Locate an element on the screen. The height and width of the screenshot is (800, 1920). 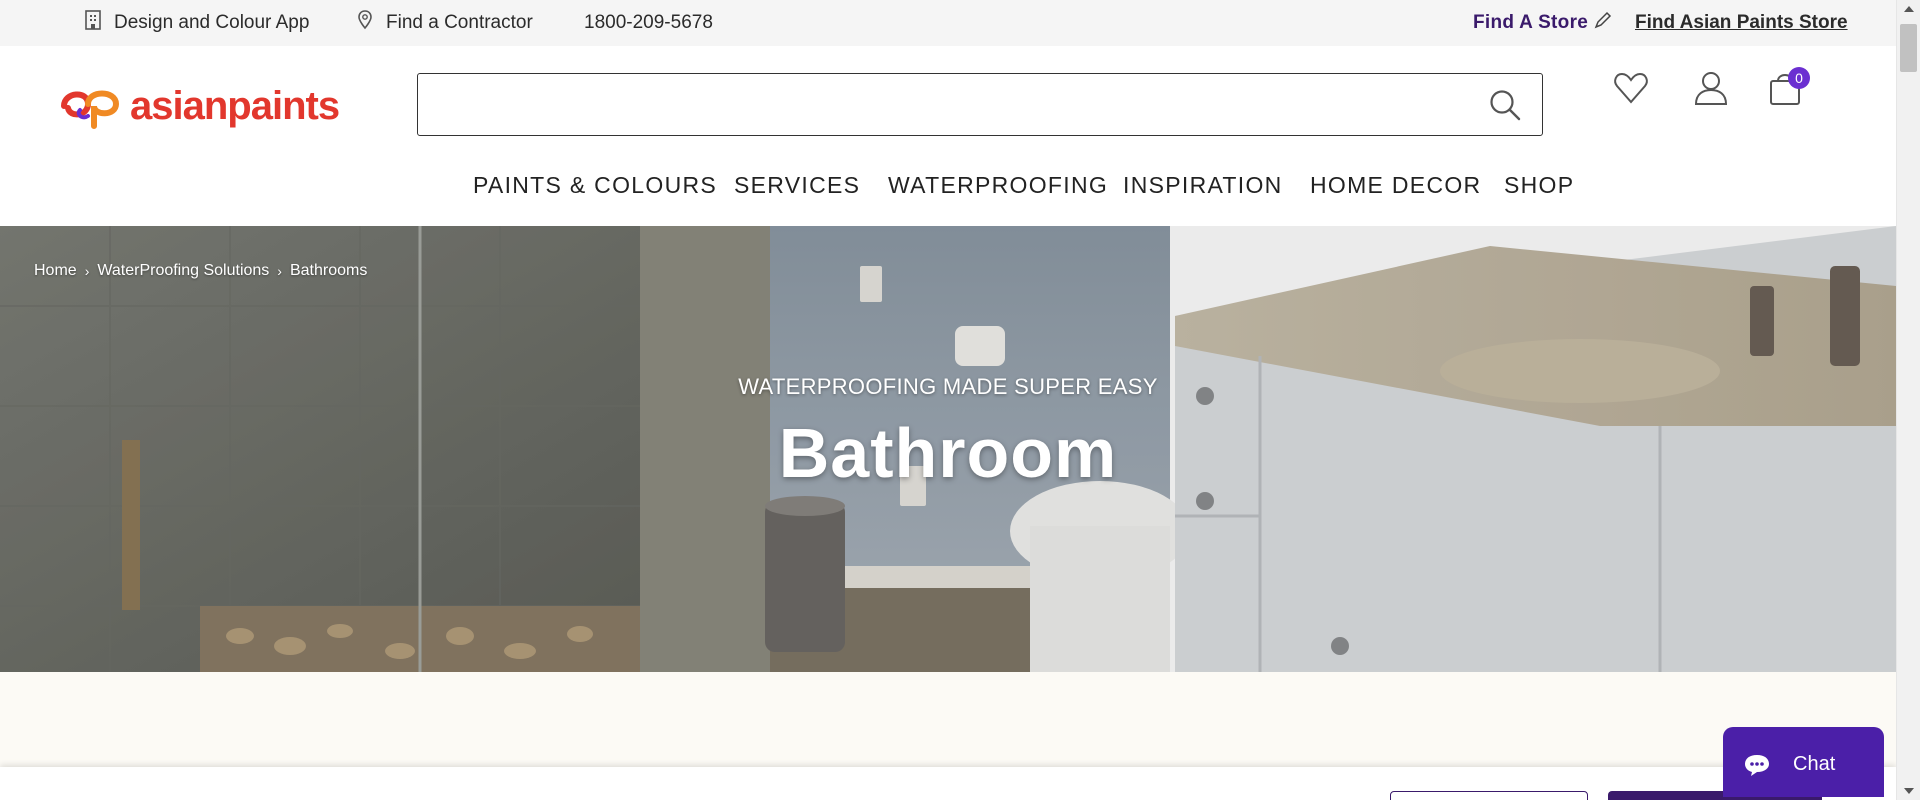
building-icon is located at coordinates (93, 23).